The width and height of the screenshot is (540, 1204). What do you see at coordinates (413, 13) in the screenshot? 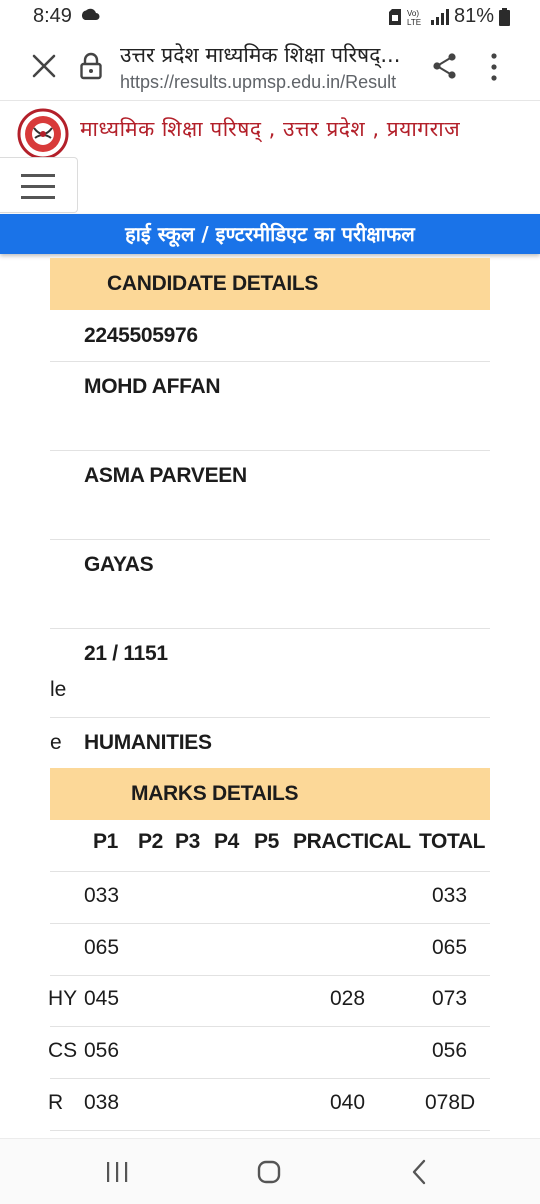
I see `svg-text: Vo)` at bounding box center [413, 13].